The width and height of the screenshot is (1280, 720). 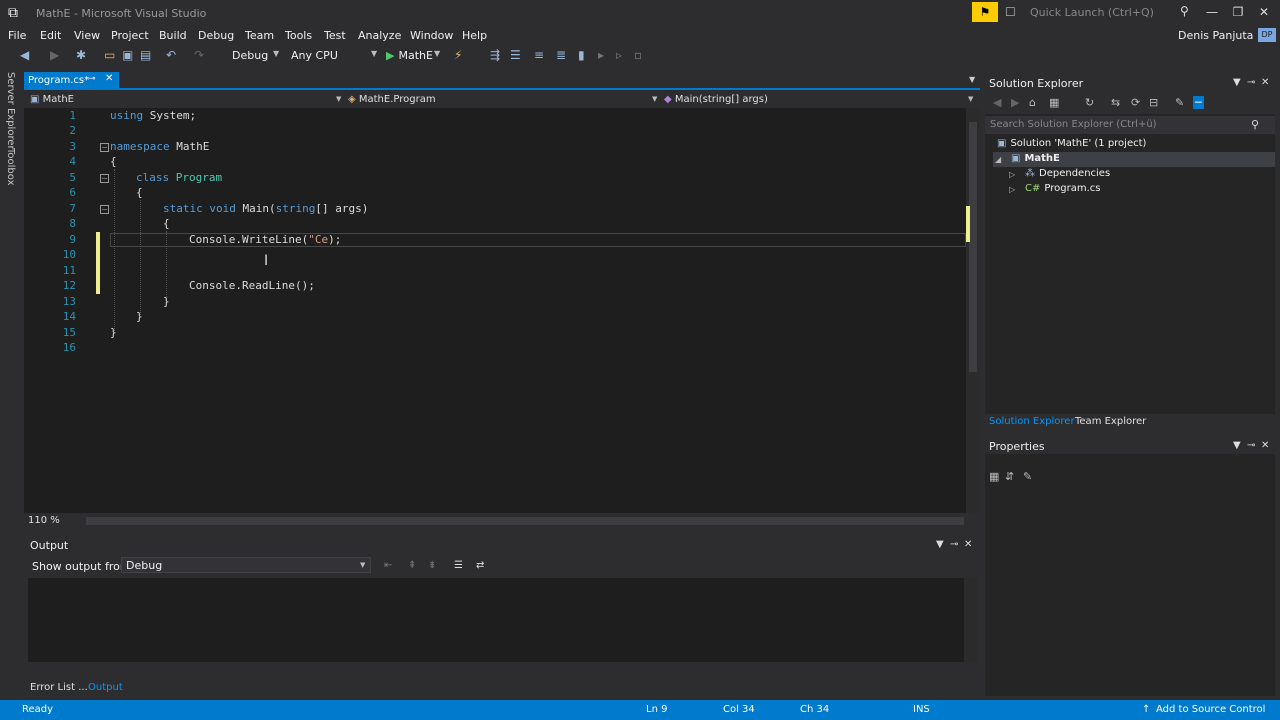 What do you see at coordinates (601, 55) in the screenshot?
I see `prev-bookmark-icon: ▸` at bounding box center [601, 55].